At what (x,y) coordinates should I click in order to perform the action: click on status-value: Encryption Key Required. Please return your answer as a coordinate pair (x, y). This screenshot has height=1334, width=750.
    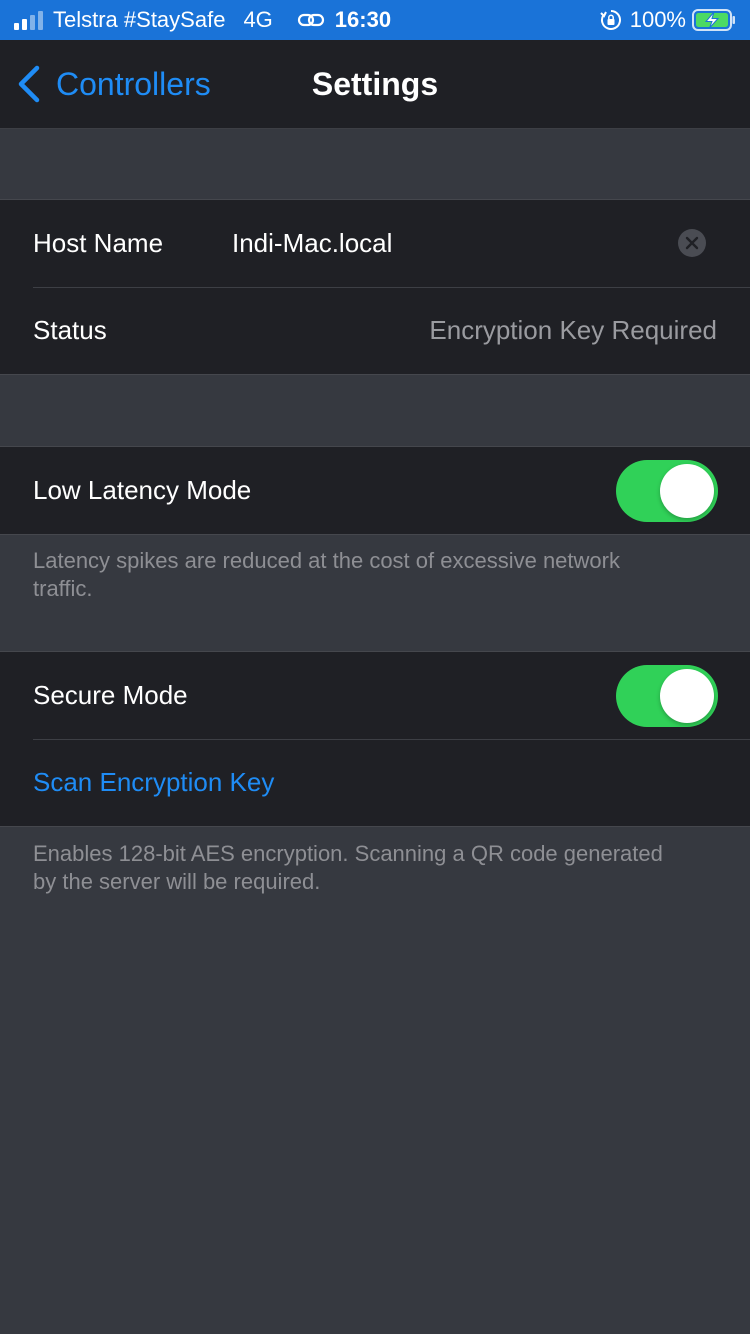
    Looking at the image, I should click on (573, 330).